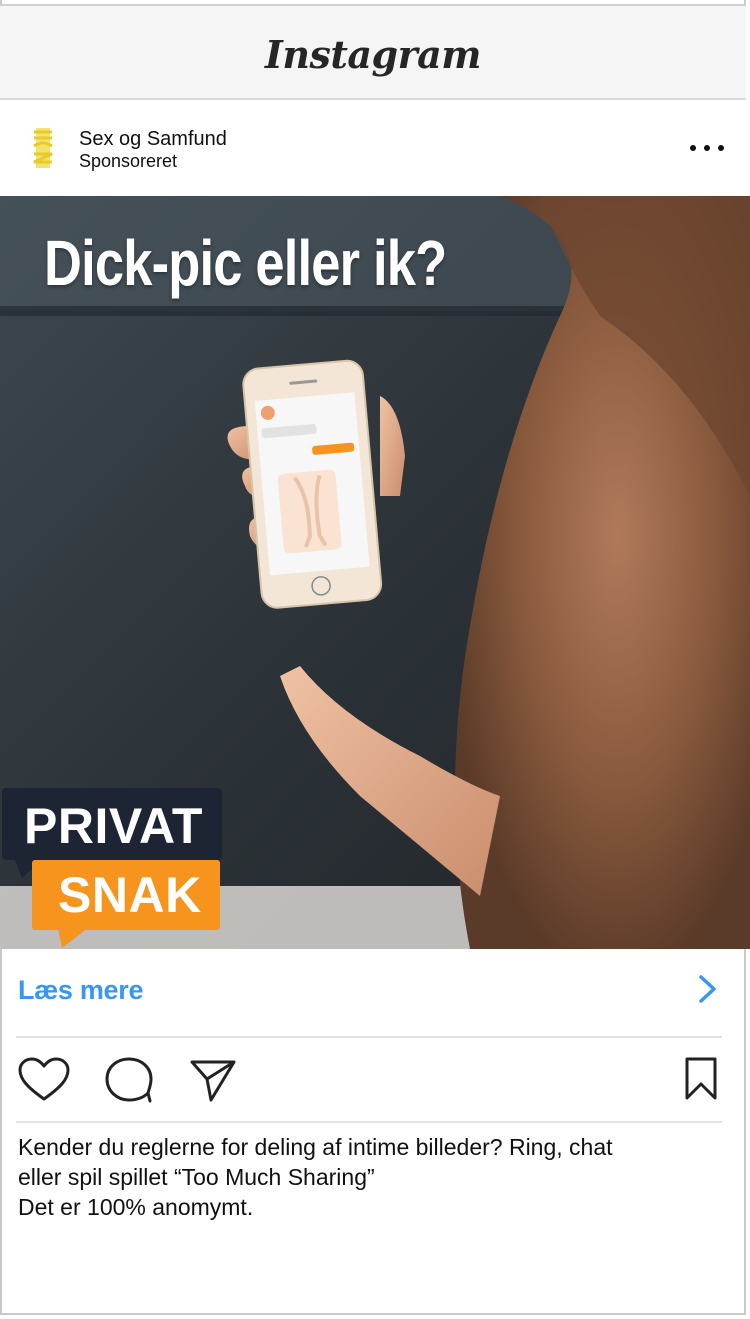  I want to click on comment-icon, so click(129, 1080).